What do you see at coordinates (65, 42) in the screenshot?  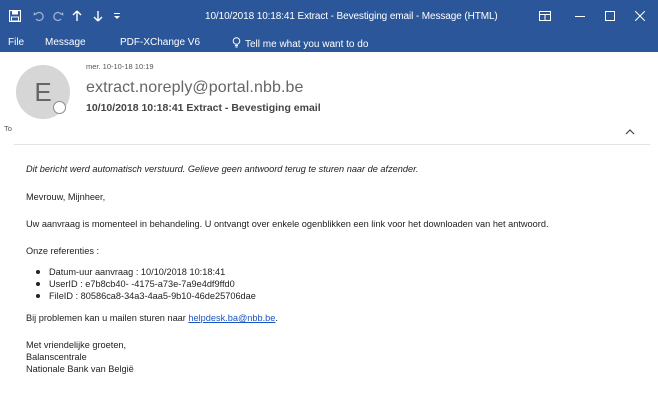 I see `tab-message: Message` at bounding box center [65, 42].